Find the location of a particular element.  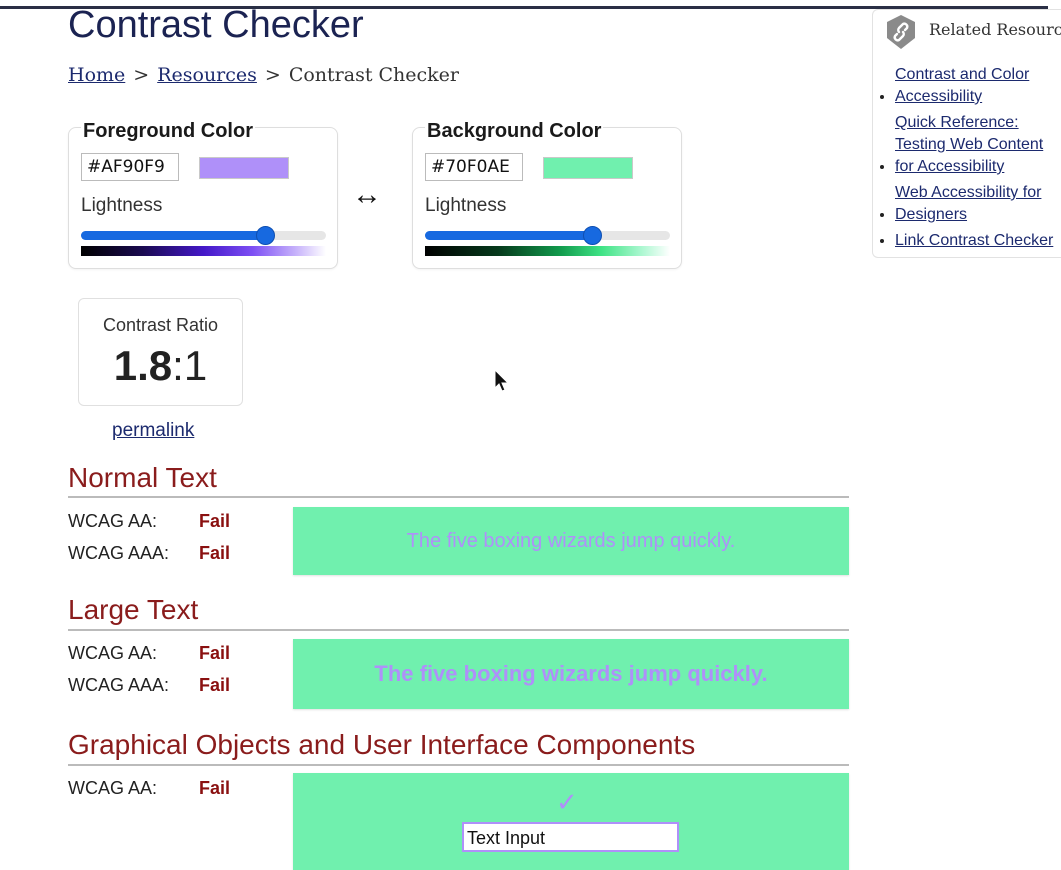

large-aa-label: WCAG AA: is located at coordinates (113, 653).